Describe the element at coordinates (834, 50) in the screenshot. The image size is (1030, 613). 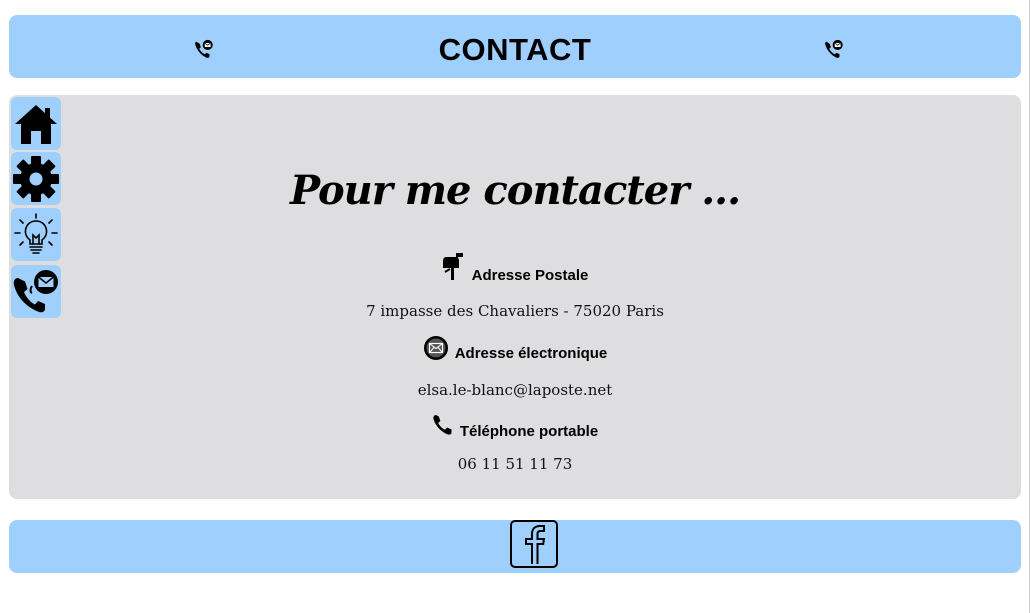
I see `phone-mail-icon` at that location.